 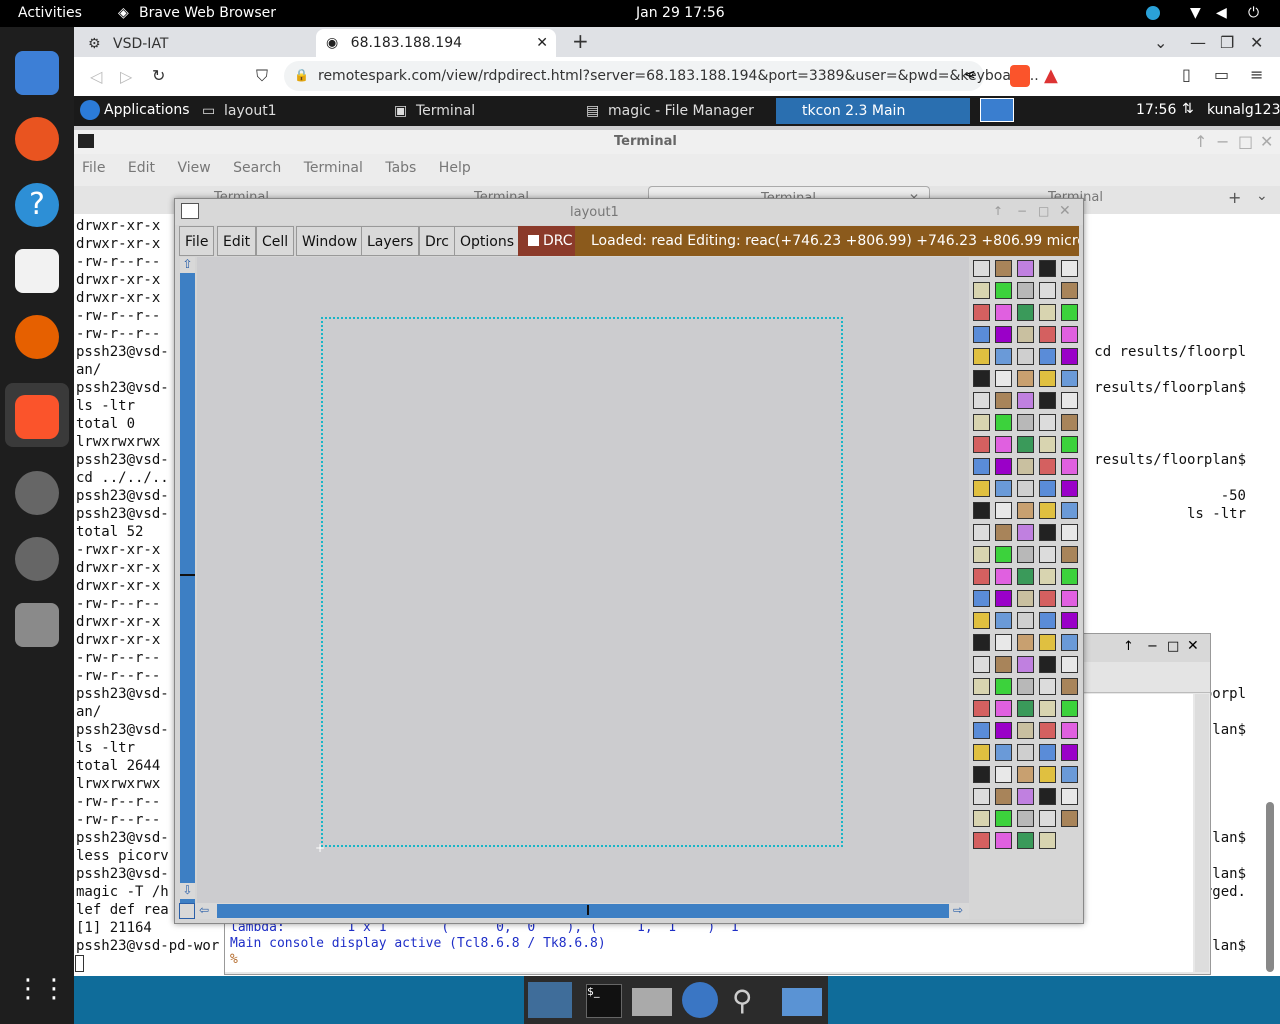 I want to click on console-prompt: %, so click(x=234, y=959).